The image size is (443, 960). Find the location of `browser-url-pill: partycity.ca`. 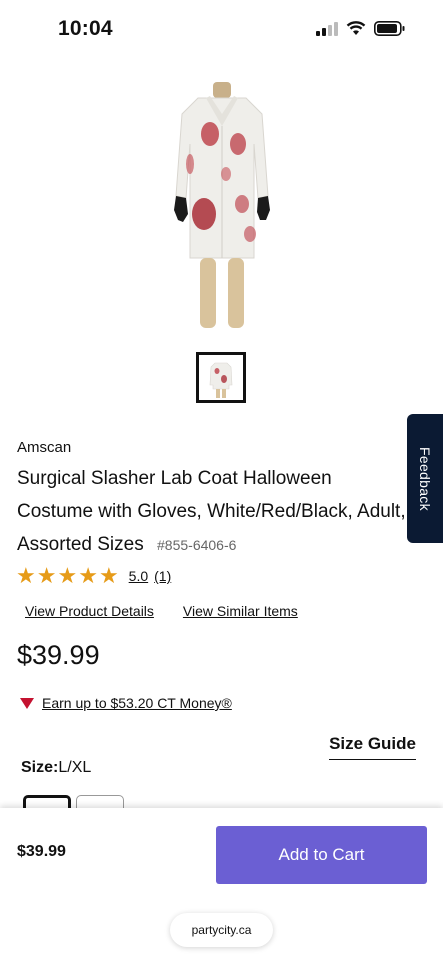

browser-url-pill: partycity.ca is located at coordinates (221, 930).